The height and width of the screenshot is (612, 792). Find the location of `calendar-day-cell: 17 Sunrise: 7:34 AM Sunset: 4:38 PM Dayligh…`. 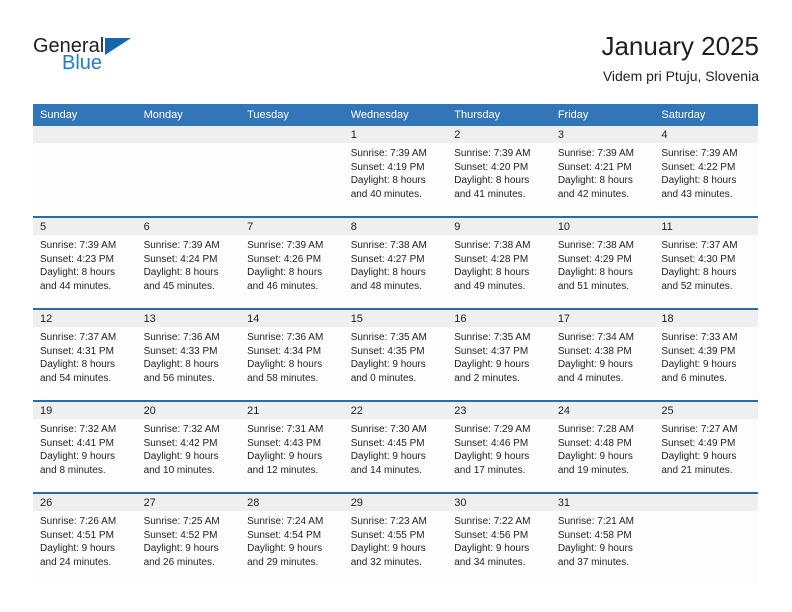

calendar-day-cell: 17 Sunrise: 7:34 AM Sunset: 4:38 PM Dayligh… is located at coordinates (602, 354).